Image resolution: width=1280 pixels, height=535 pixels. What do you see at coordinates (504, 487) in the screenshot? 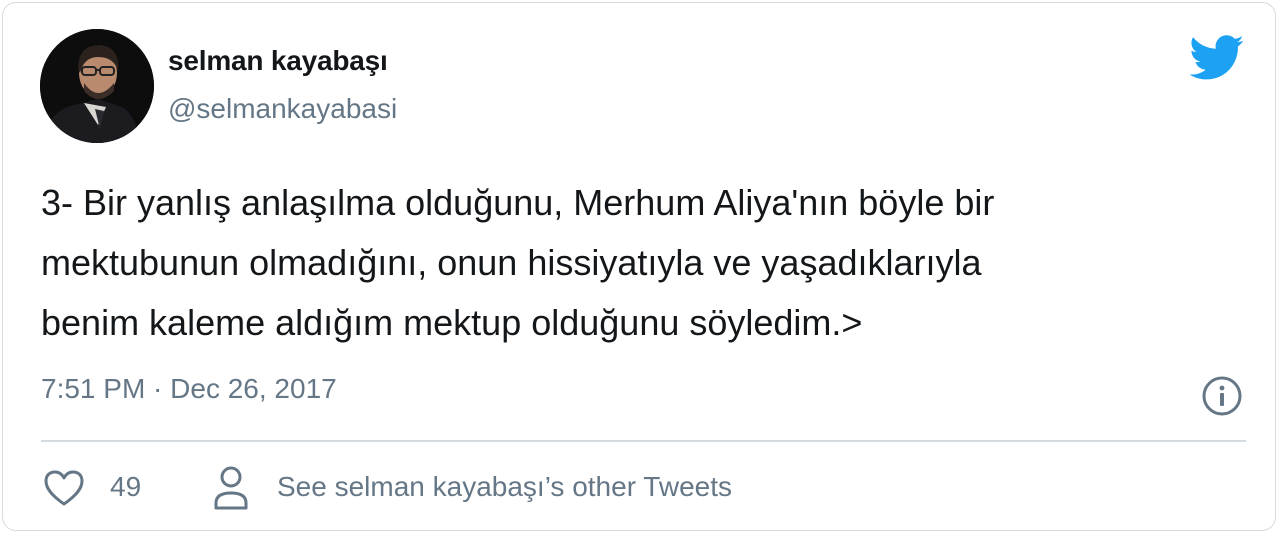
I see `see-other-tweets-link: See selman kayabaşı’s other Tweets` at bounding box center [504, 487].